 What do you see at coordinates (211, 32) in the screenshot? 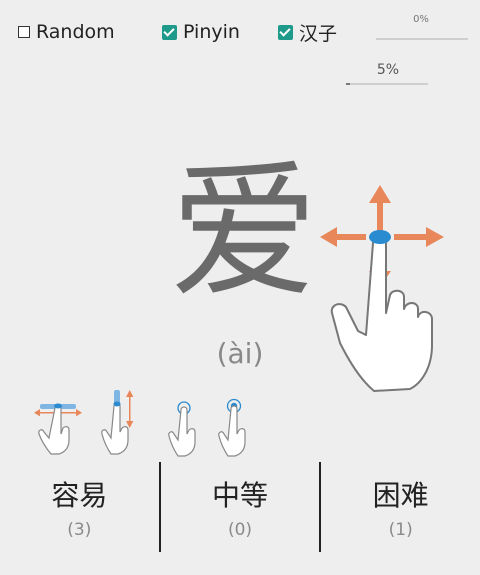
I see `pinyin-label: Pinyin` at bounding box center [211, 32].